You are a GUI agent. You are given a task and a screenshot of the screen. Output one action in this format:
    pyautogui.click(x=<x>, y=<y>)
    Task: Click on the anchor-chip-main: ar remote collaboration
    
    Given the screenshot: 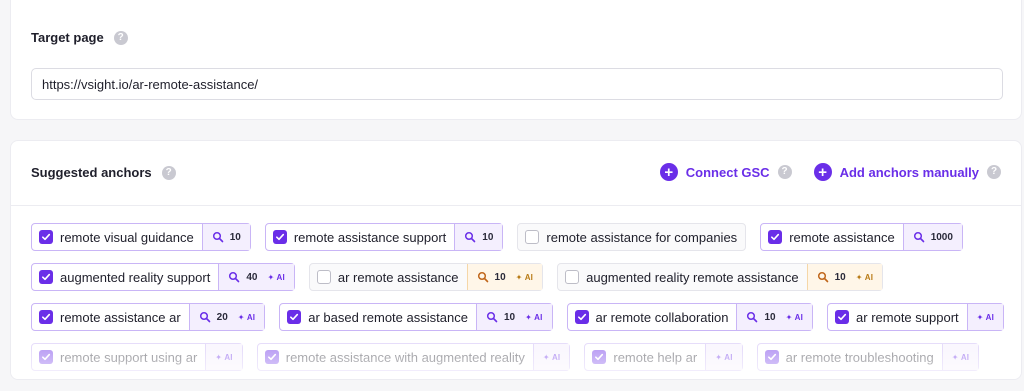 What is the action you would take?
    pyautogui.click(x=652, y=317)
    